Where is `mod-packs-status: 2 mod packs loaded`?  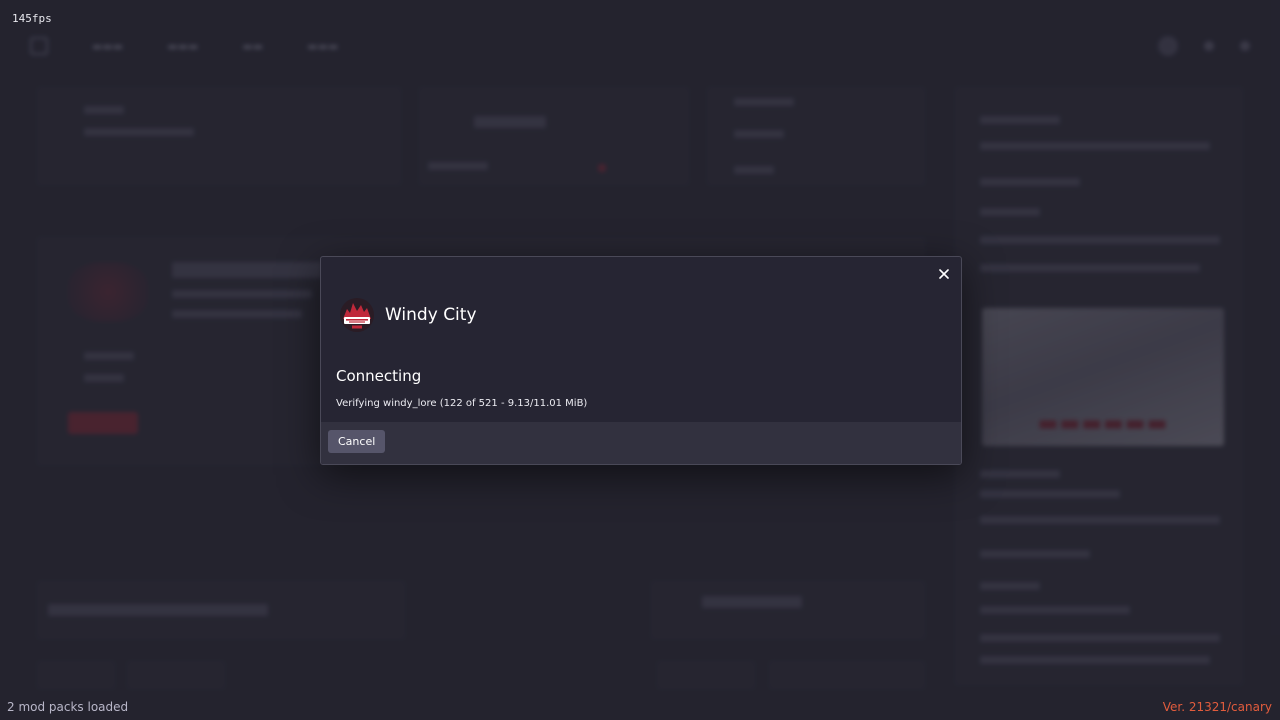
mod-packs-status: 2 mod packs loaded is located at coordinates (68, 707).